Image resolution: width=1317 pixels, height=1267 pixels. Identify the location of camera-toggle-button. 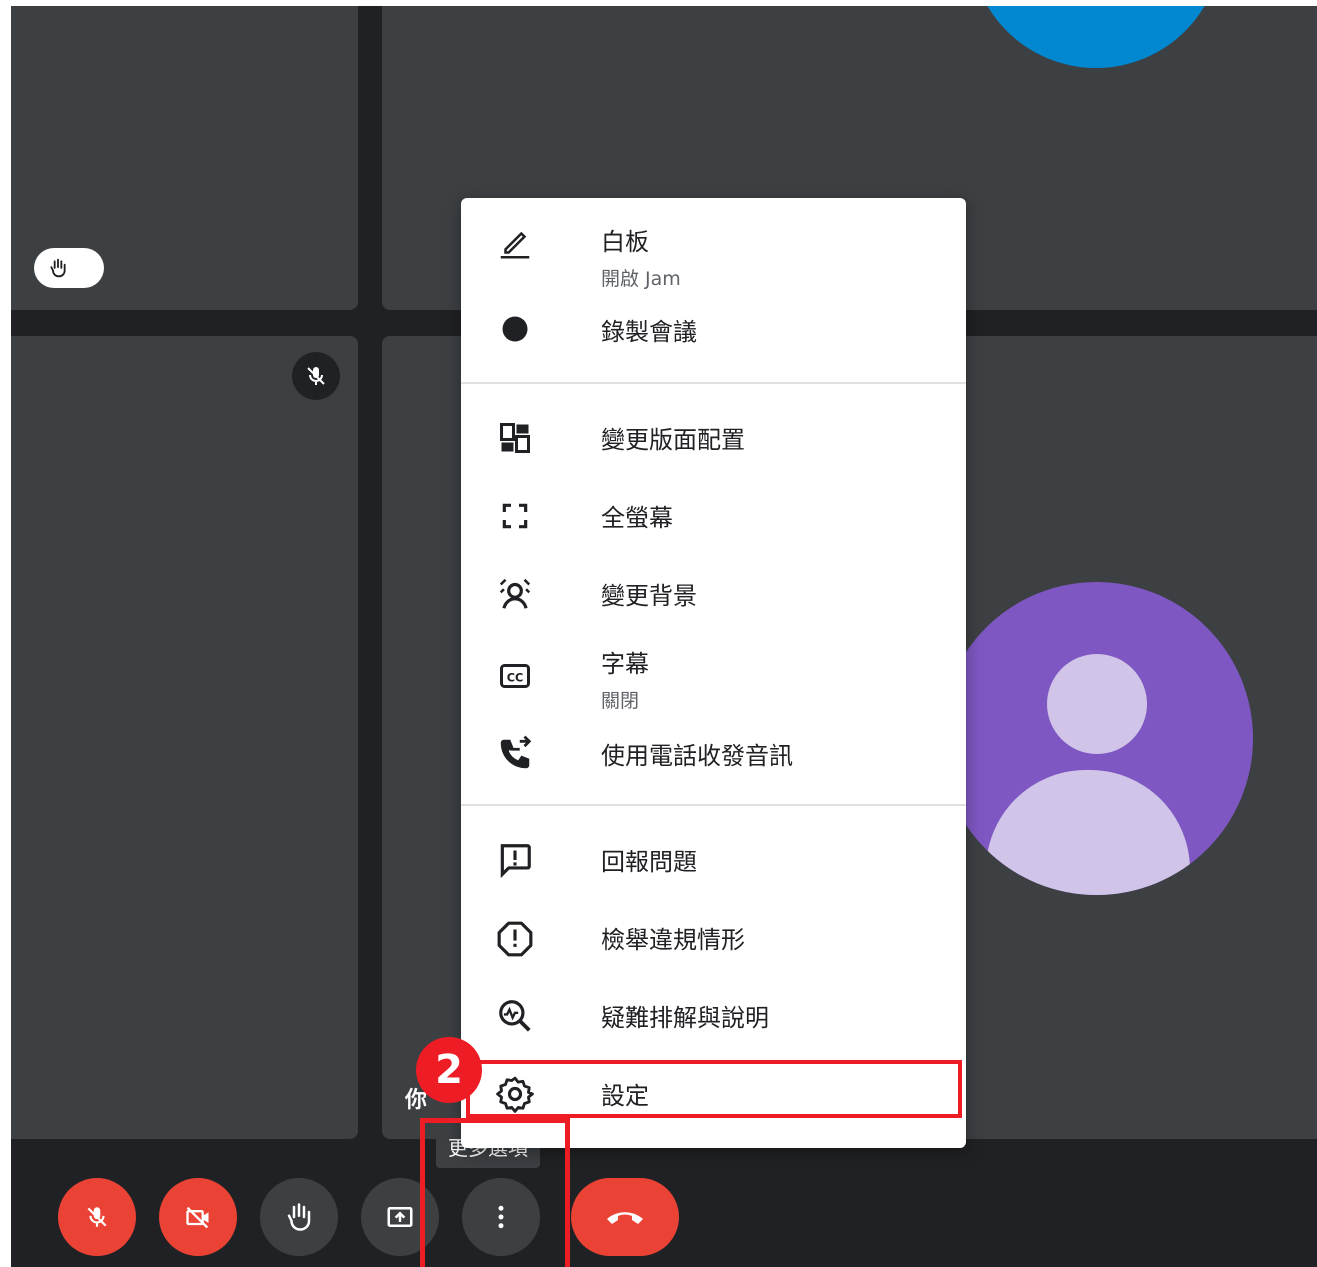
(198, 1217).